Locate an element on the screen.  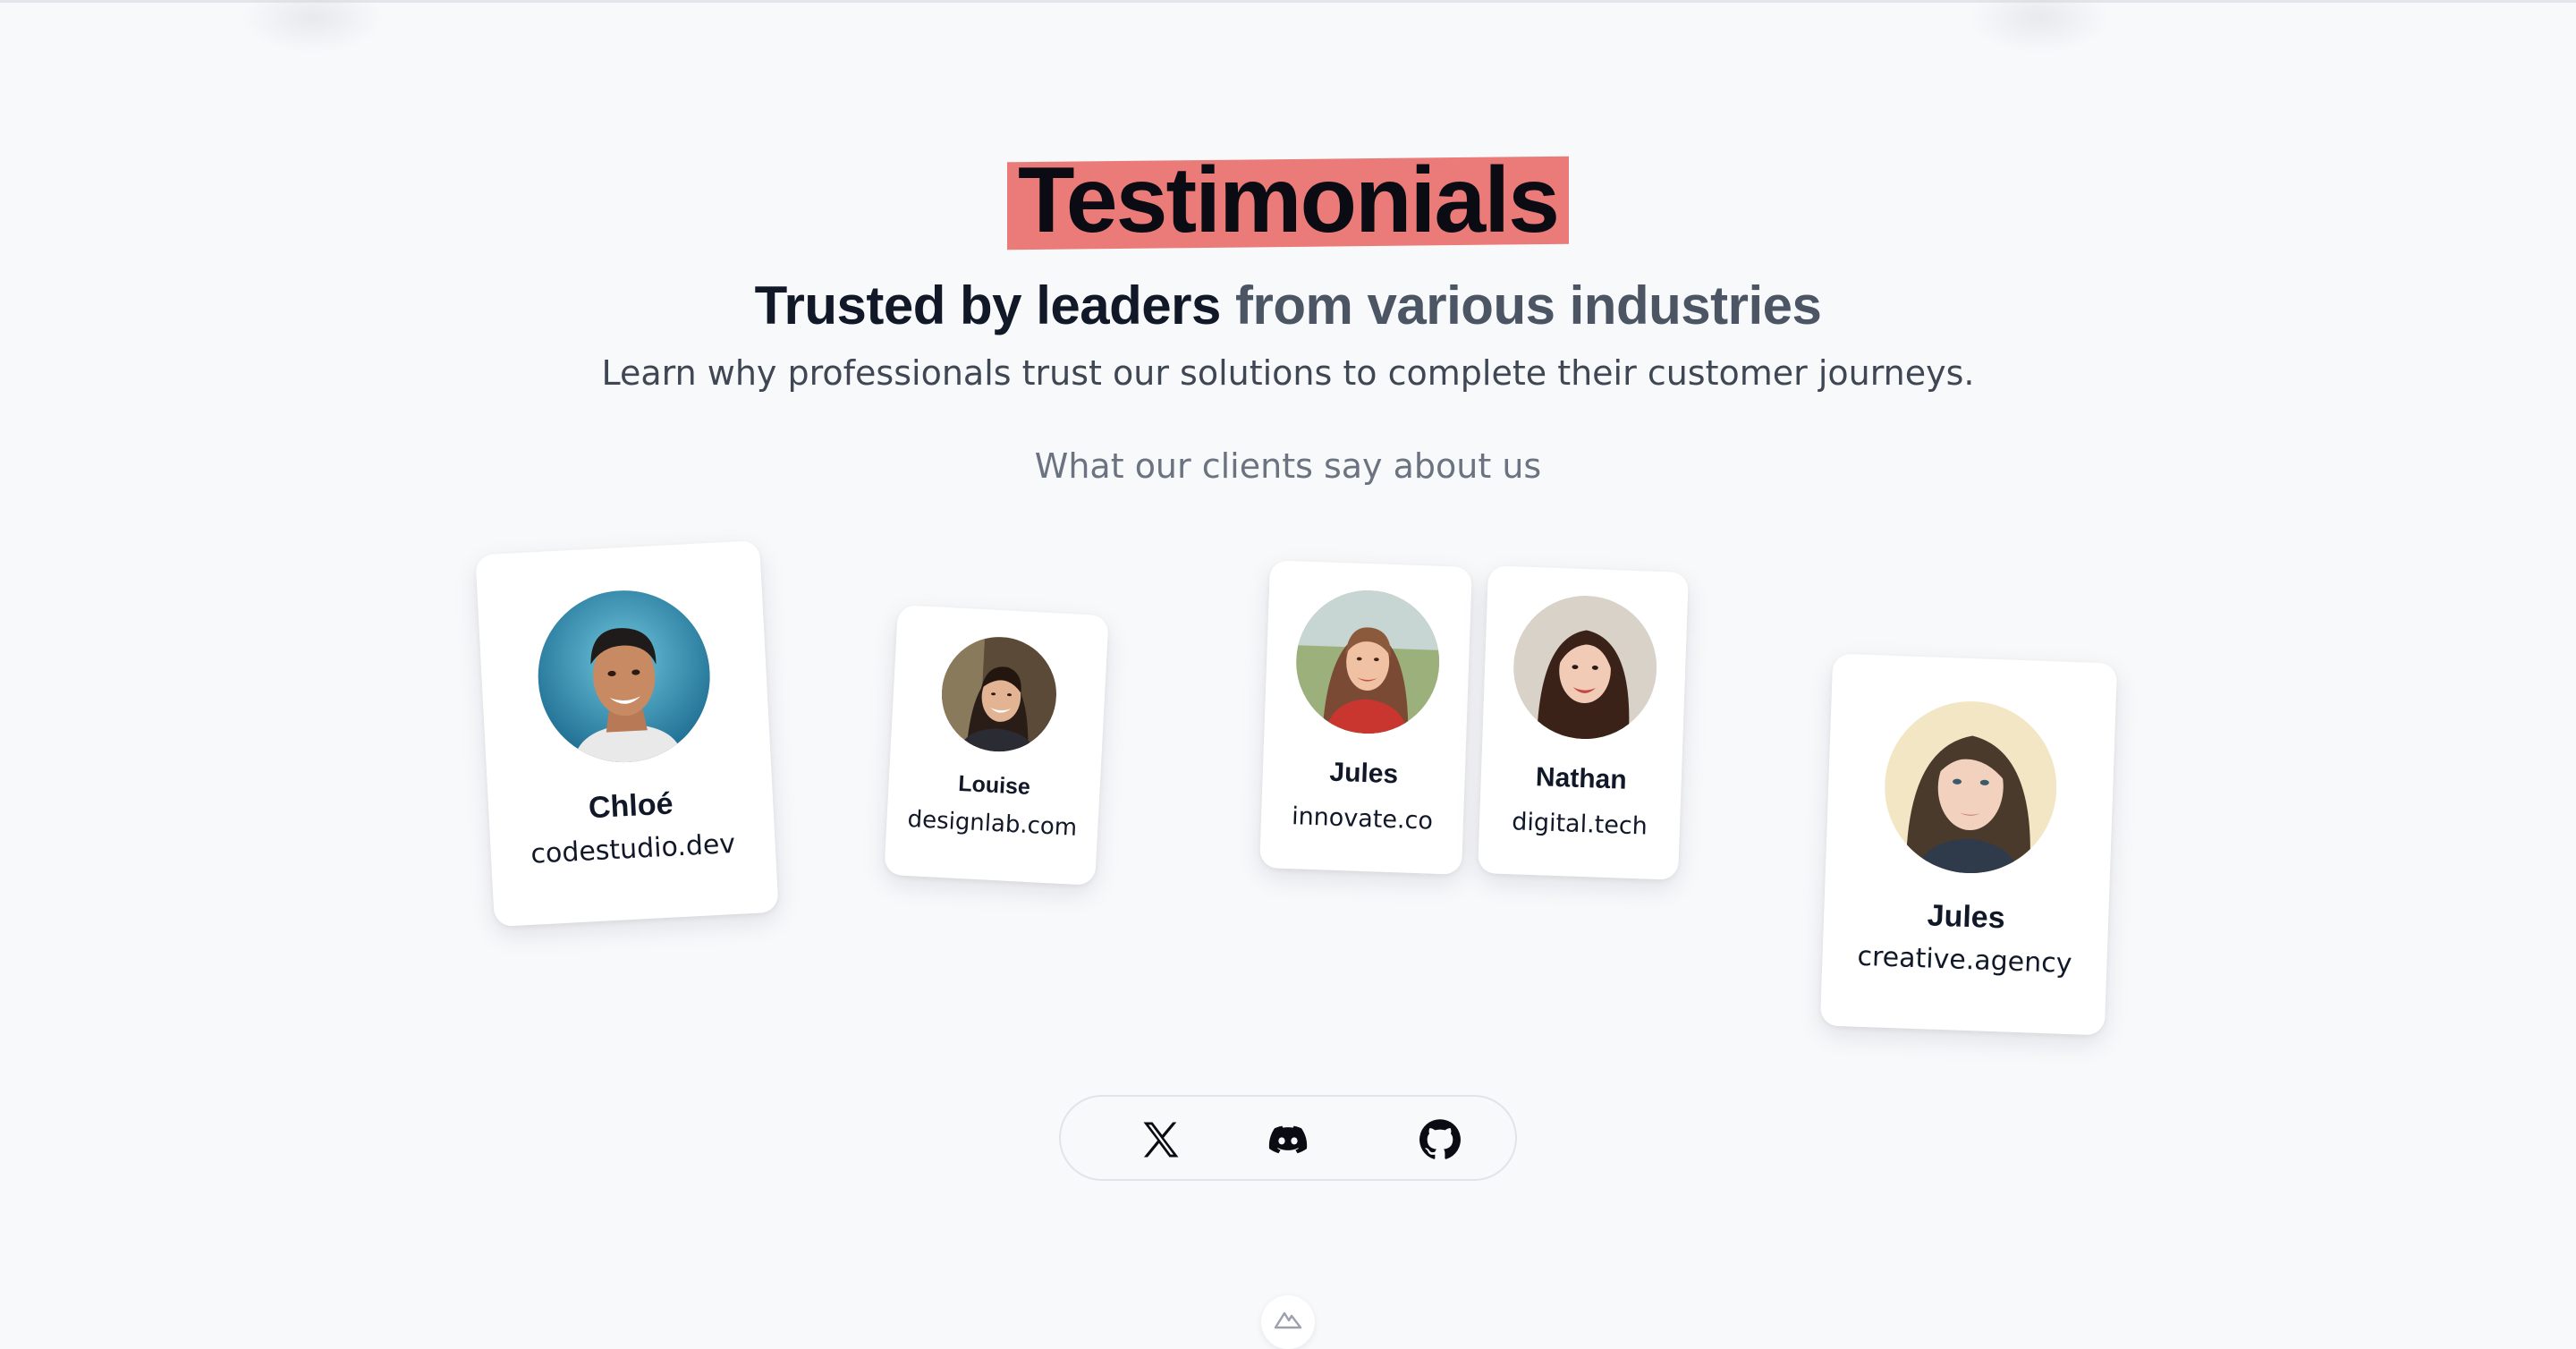
testimonial-card: Chloé codestudio.dev is located at coordinates (627, 733).